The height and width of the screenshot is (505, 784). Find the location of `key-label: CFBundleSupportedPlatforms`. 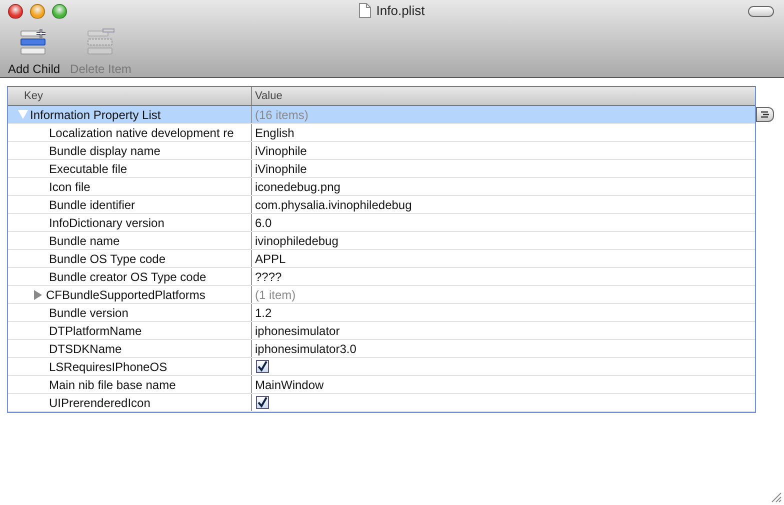

key-label: CFBundleSupportedPlatforms is located at coordinates (125, 295).